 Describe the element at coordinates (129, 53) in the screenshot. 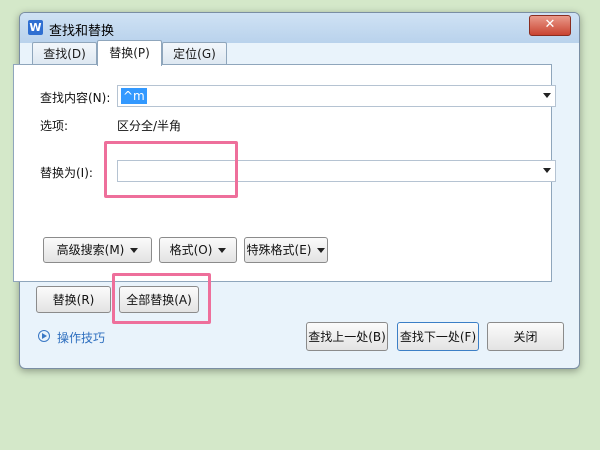

I see `tab-replace: 替换(P)` at that location.